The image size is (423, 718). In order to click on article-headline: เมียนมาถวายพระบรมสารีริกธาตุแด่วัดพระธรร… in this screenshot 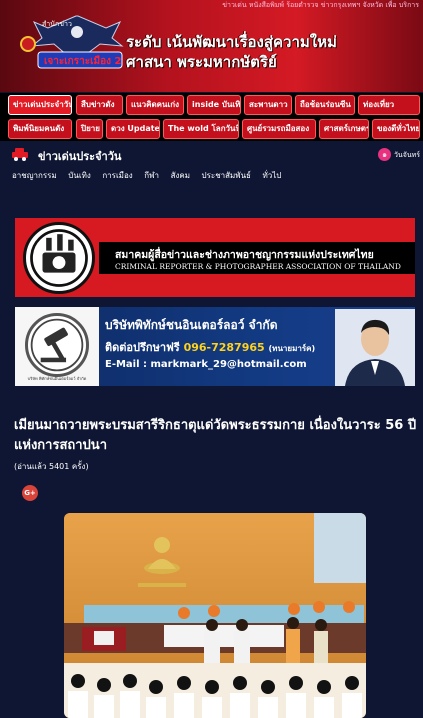, I will do `click(215, 435)`.